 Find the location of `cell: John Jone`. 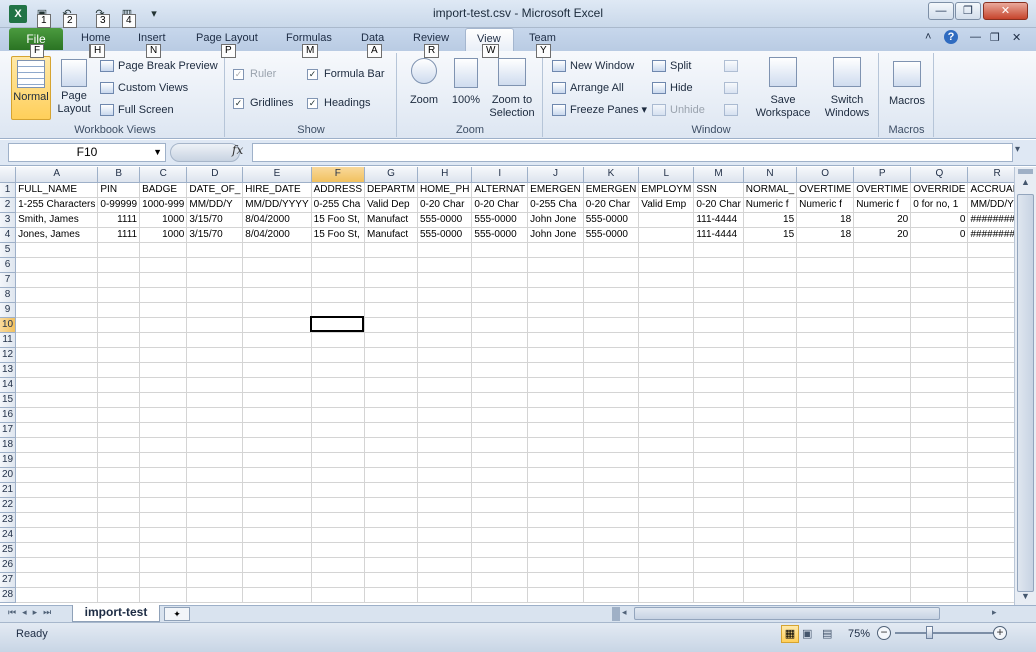

cell: John Jone is located at coordinates (555, 220).